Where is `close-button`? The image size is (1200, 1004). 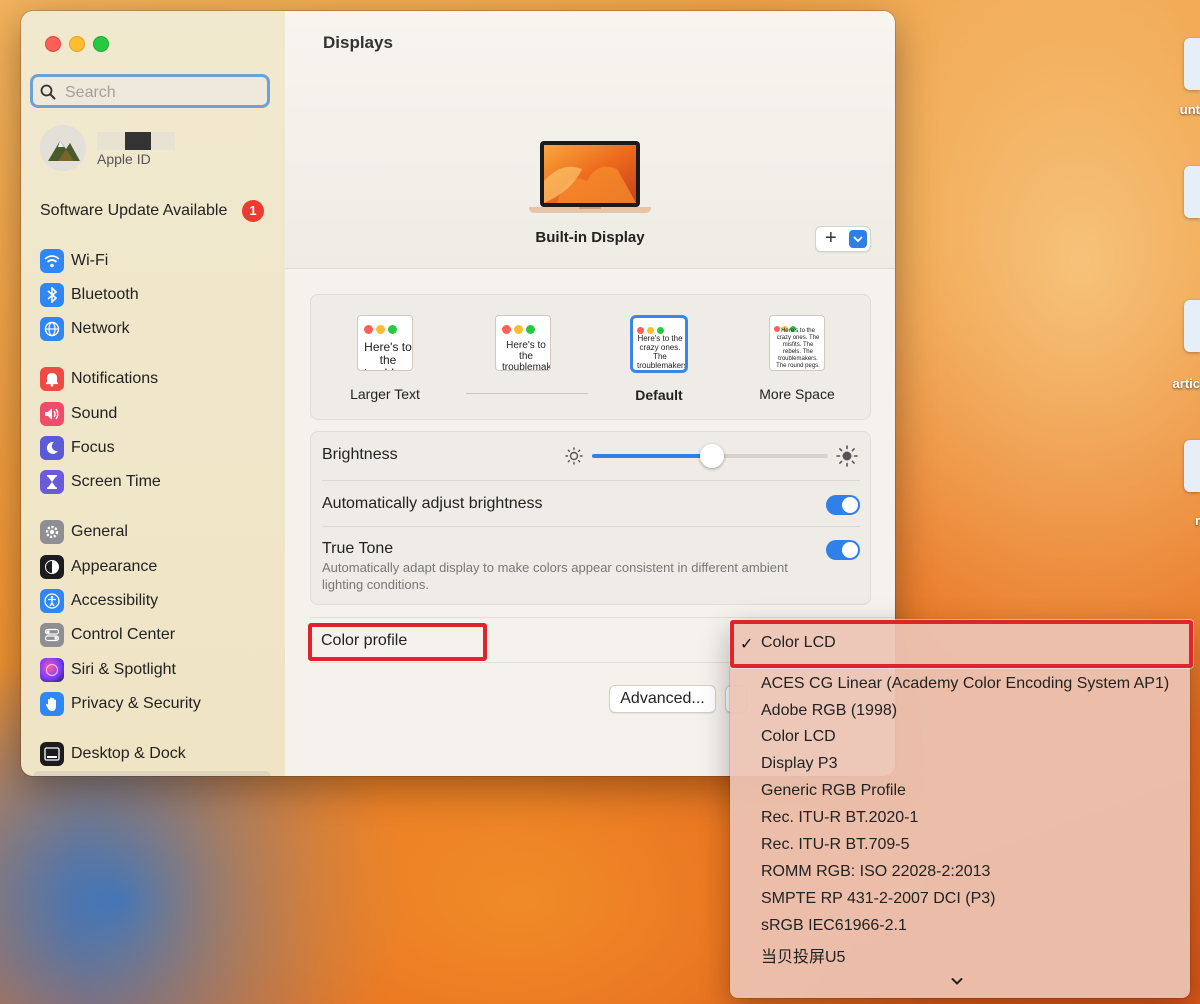
close-button is located at coordinates (53, 44).